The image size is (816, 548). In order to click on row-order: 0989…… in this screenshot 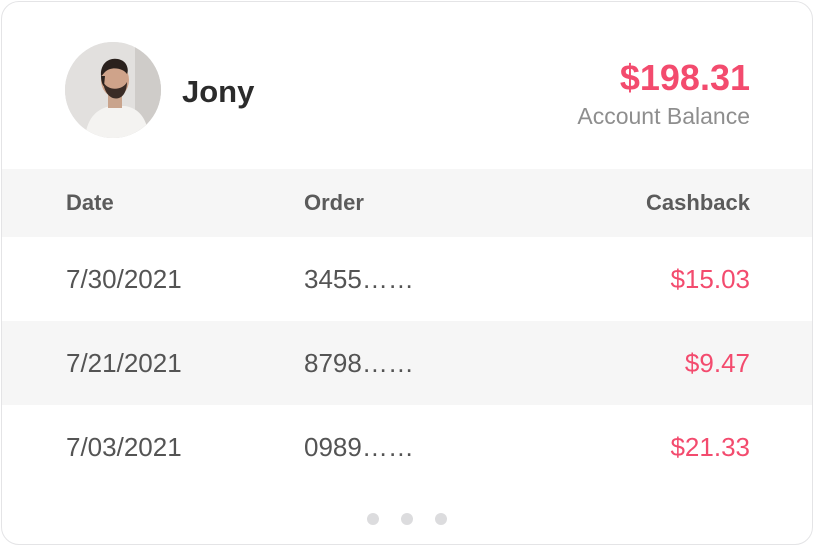, I will do `click(359, 446)`.